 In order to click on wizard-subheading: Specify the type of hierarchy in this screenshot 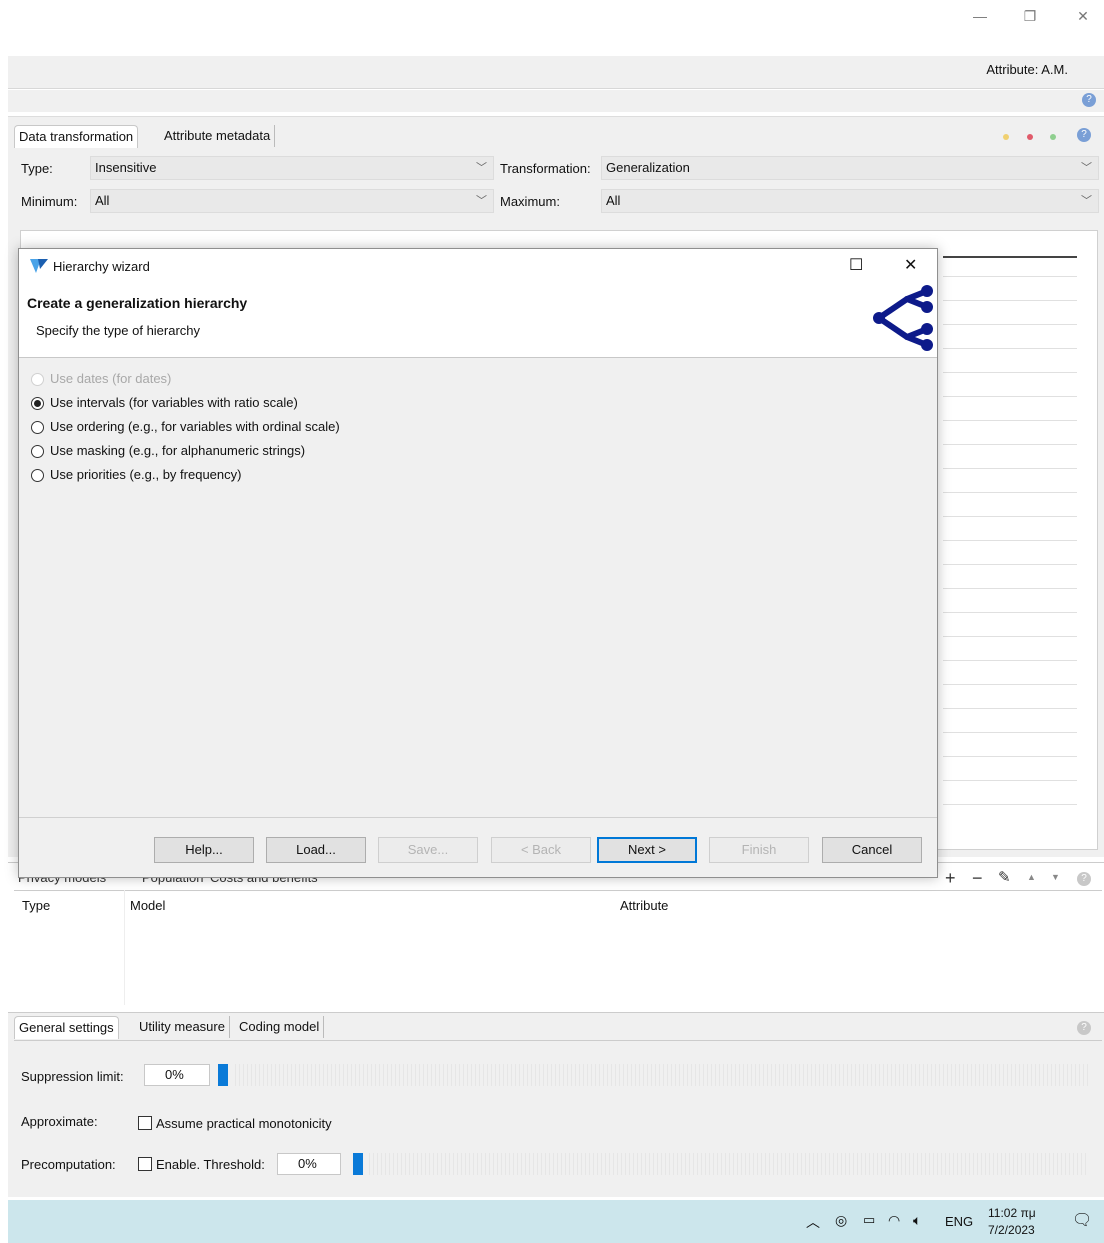, I will do `click(118, 330)`.